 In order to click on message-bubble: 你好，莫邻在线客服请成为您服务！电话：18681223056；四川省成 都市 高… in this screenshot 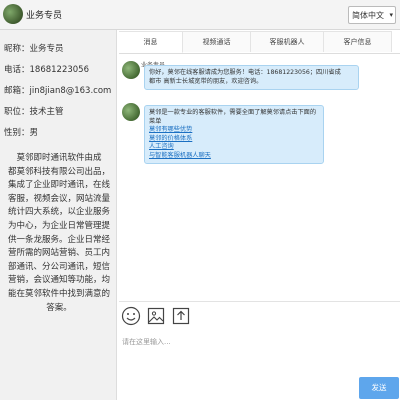, I will do `click(251, 77)`.